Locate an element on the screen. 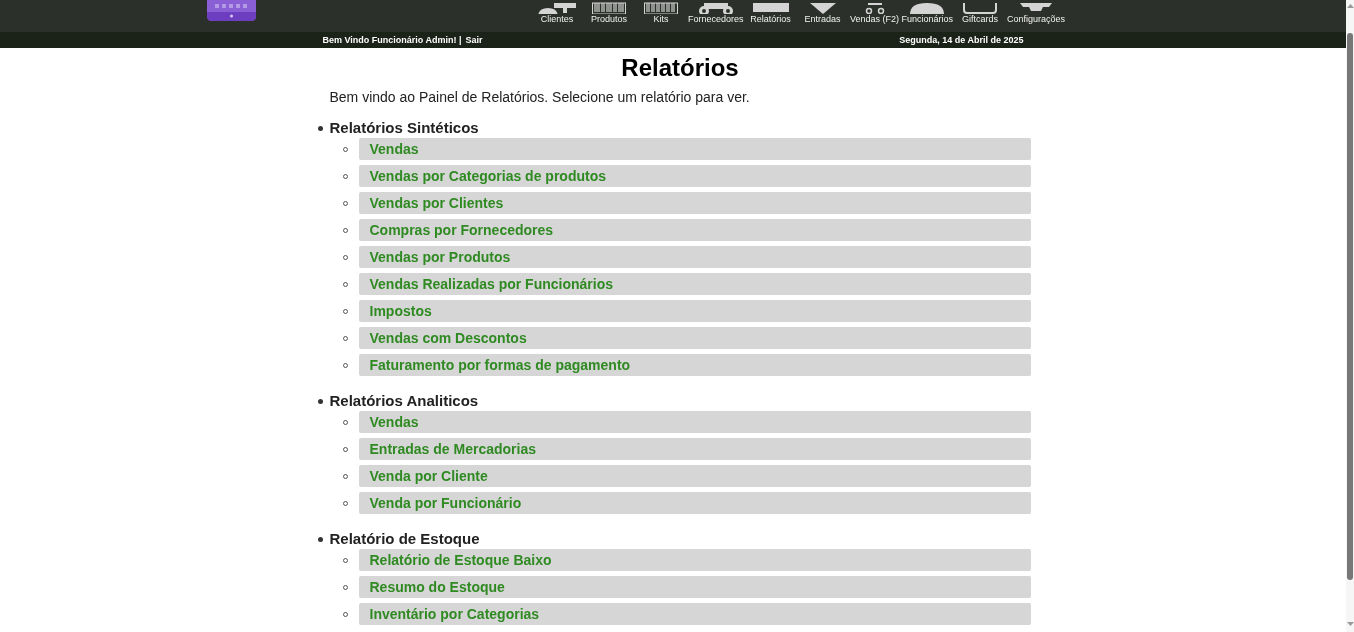 The image size is (1354, 632). document-icon is located at coordinates (770, 7).